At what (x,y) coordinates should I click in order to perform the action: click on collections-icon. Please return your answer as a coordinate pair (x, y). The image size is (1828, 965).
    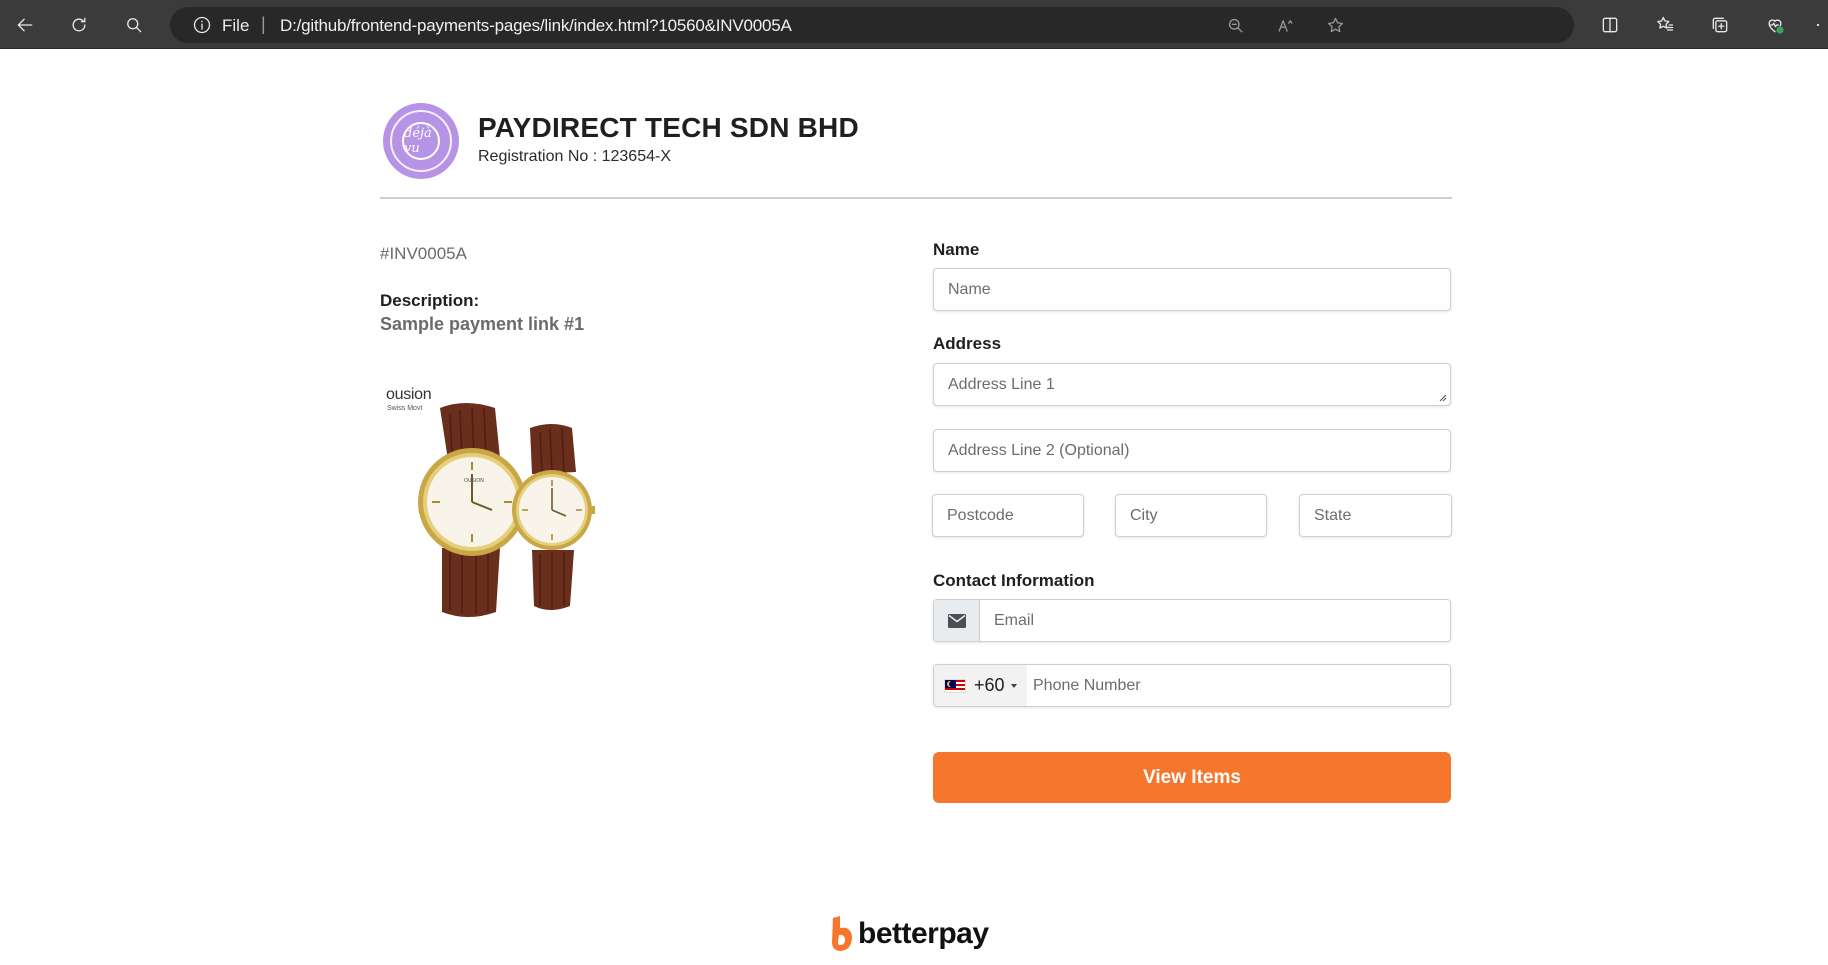
    Looking at the image, I should click on (1720, 25).